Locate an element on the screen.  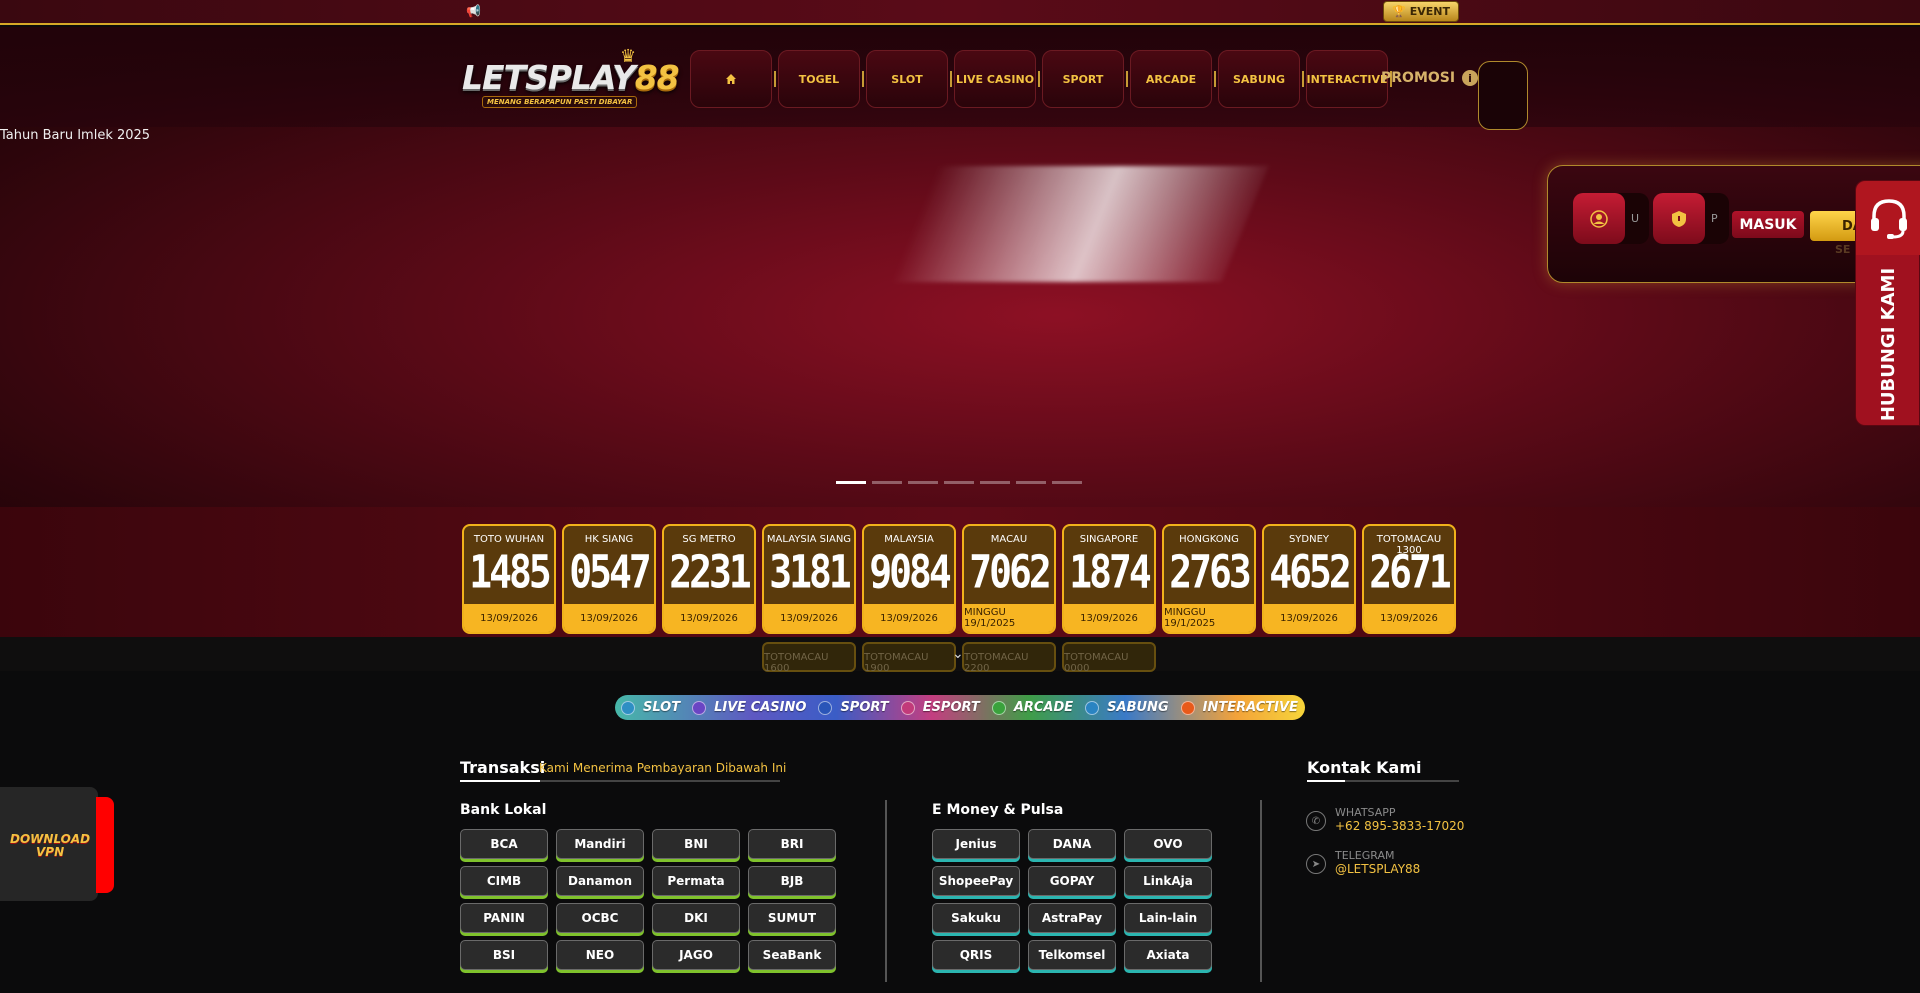
emoney-button: LinkAja is located at coordinates (1168, 881).